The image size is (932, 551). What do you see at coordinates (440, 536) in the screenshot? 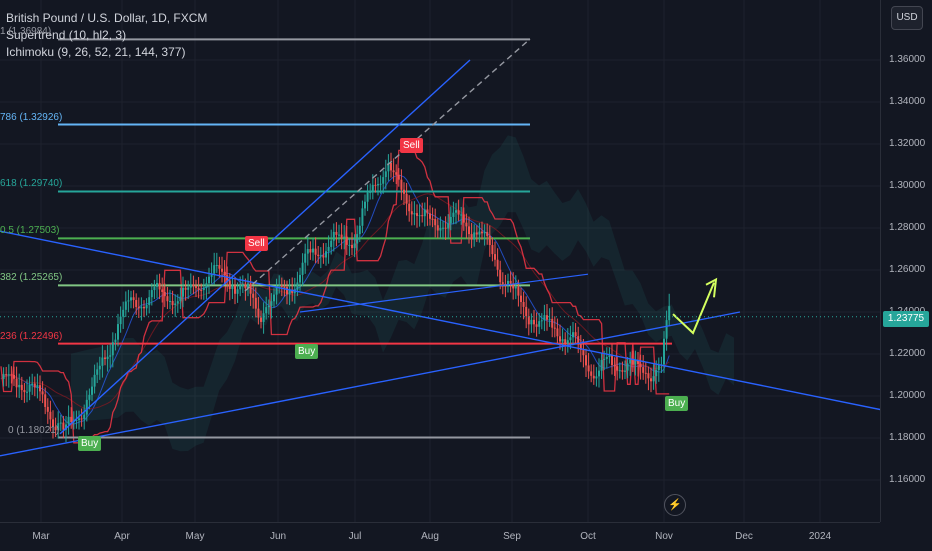
I see `time-axis: Mar Apr May Jun Jul Aug Sep Oct Nov Dec 2024` at bounding box center [440, 536].